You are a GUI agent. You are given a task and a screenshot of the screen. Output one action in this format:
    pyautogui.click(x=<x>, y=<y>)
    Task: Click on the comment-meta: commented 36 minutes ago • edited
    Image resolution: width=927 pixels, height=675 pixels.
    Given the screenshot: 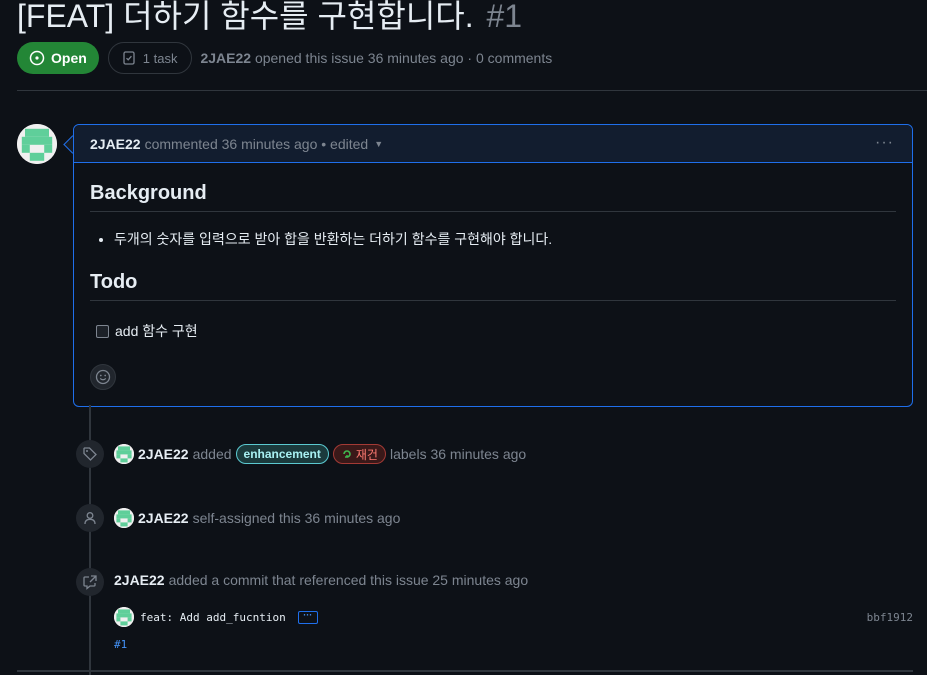 What is the action you would take?
    pyautogui.click(x=257, y=144)
    